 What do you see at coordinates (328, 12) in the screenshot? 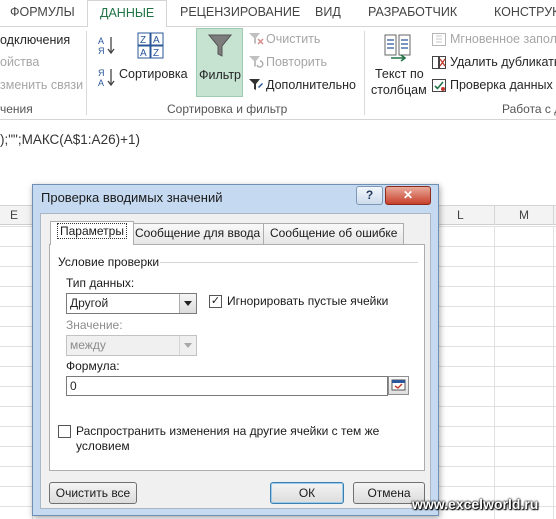
I see `tab-view: ВИД` at bounding box center [328, 12].